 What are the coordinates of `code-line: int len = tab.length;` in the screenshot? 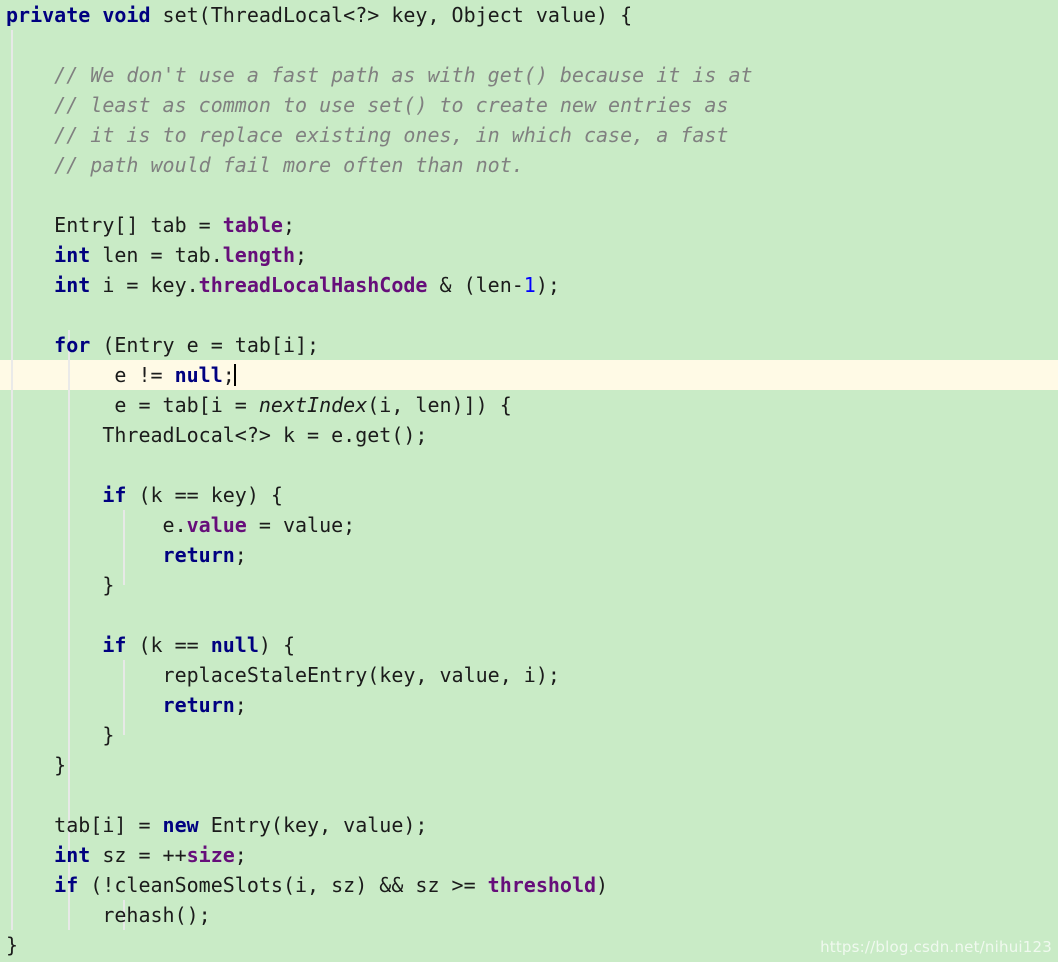 It's located at (529, 255).